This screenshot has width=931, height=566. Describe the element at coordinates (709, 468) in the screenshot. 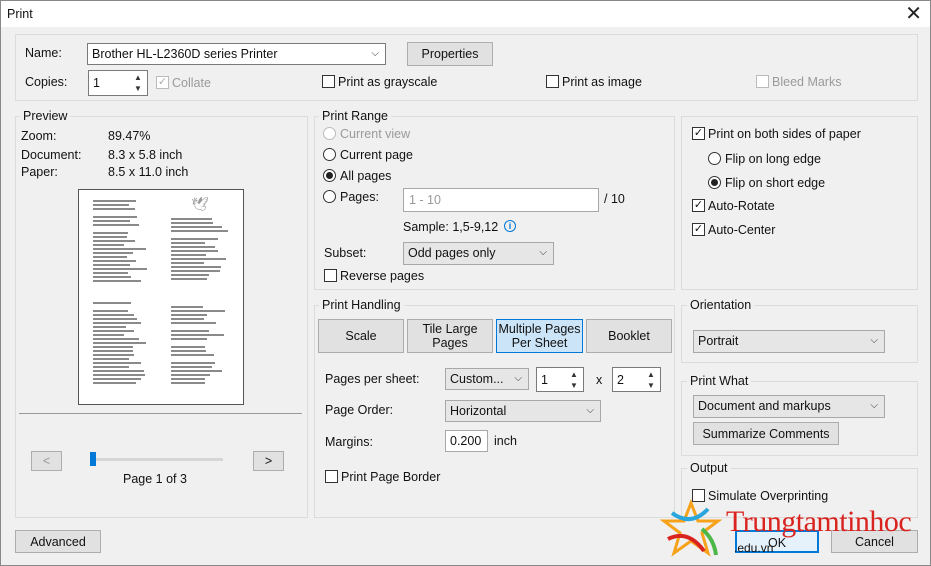

I see `output-title: Output` at that location.